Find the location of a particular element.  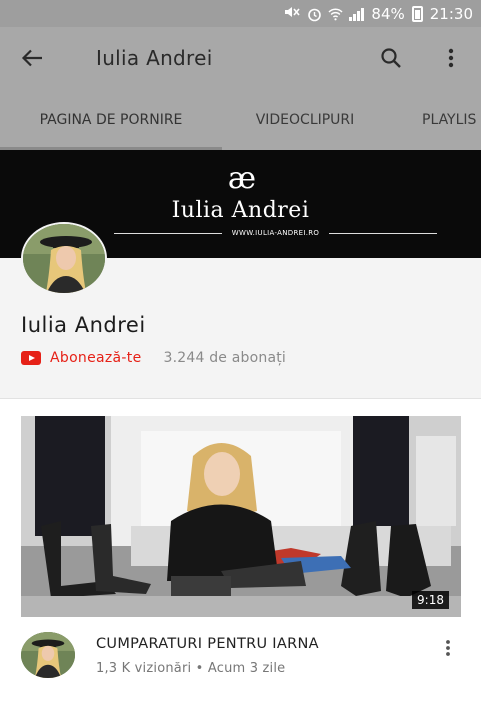

youtube-play-icon is located at coordinates (31, 358).